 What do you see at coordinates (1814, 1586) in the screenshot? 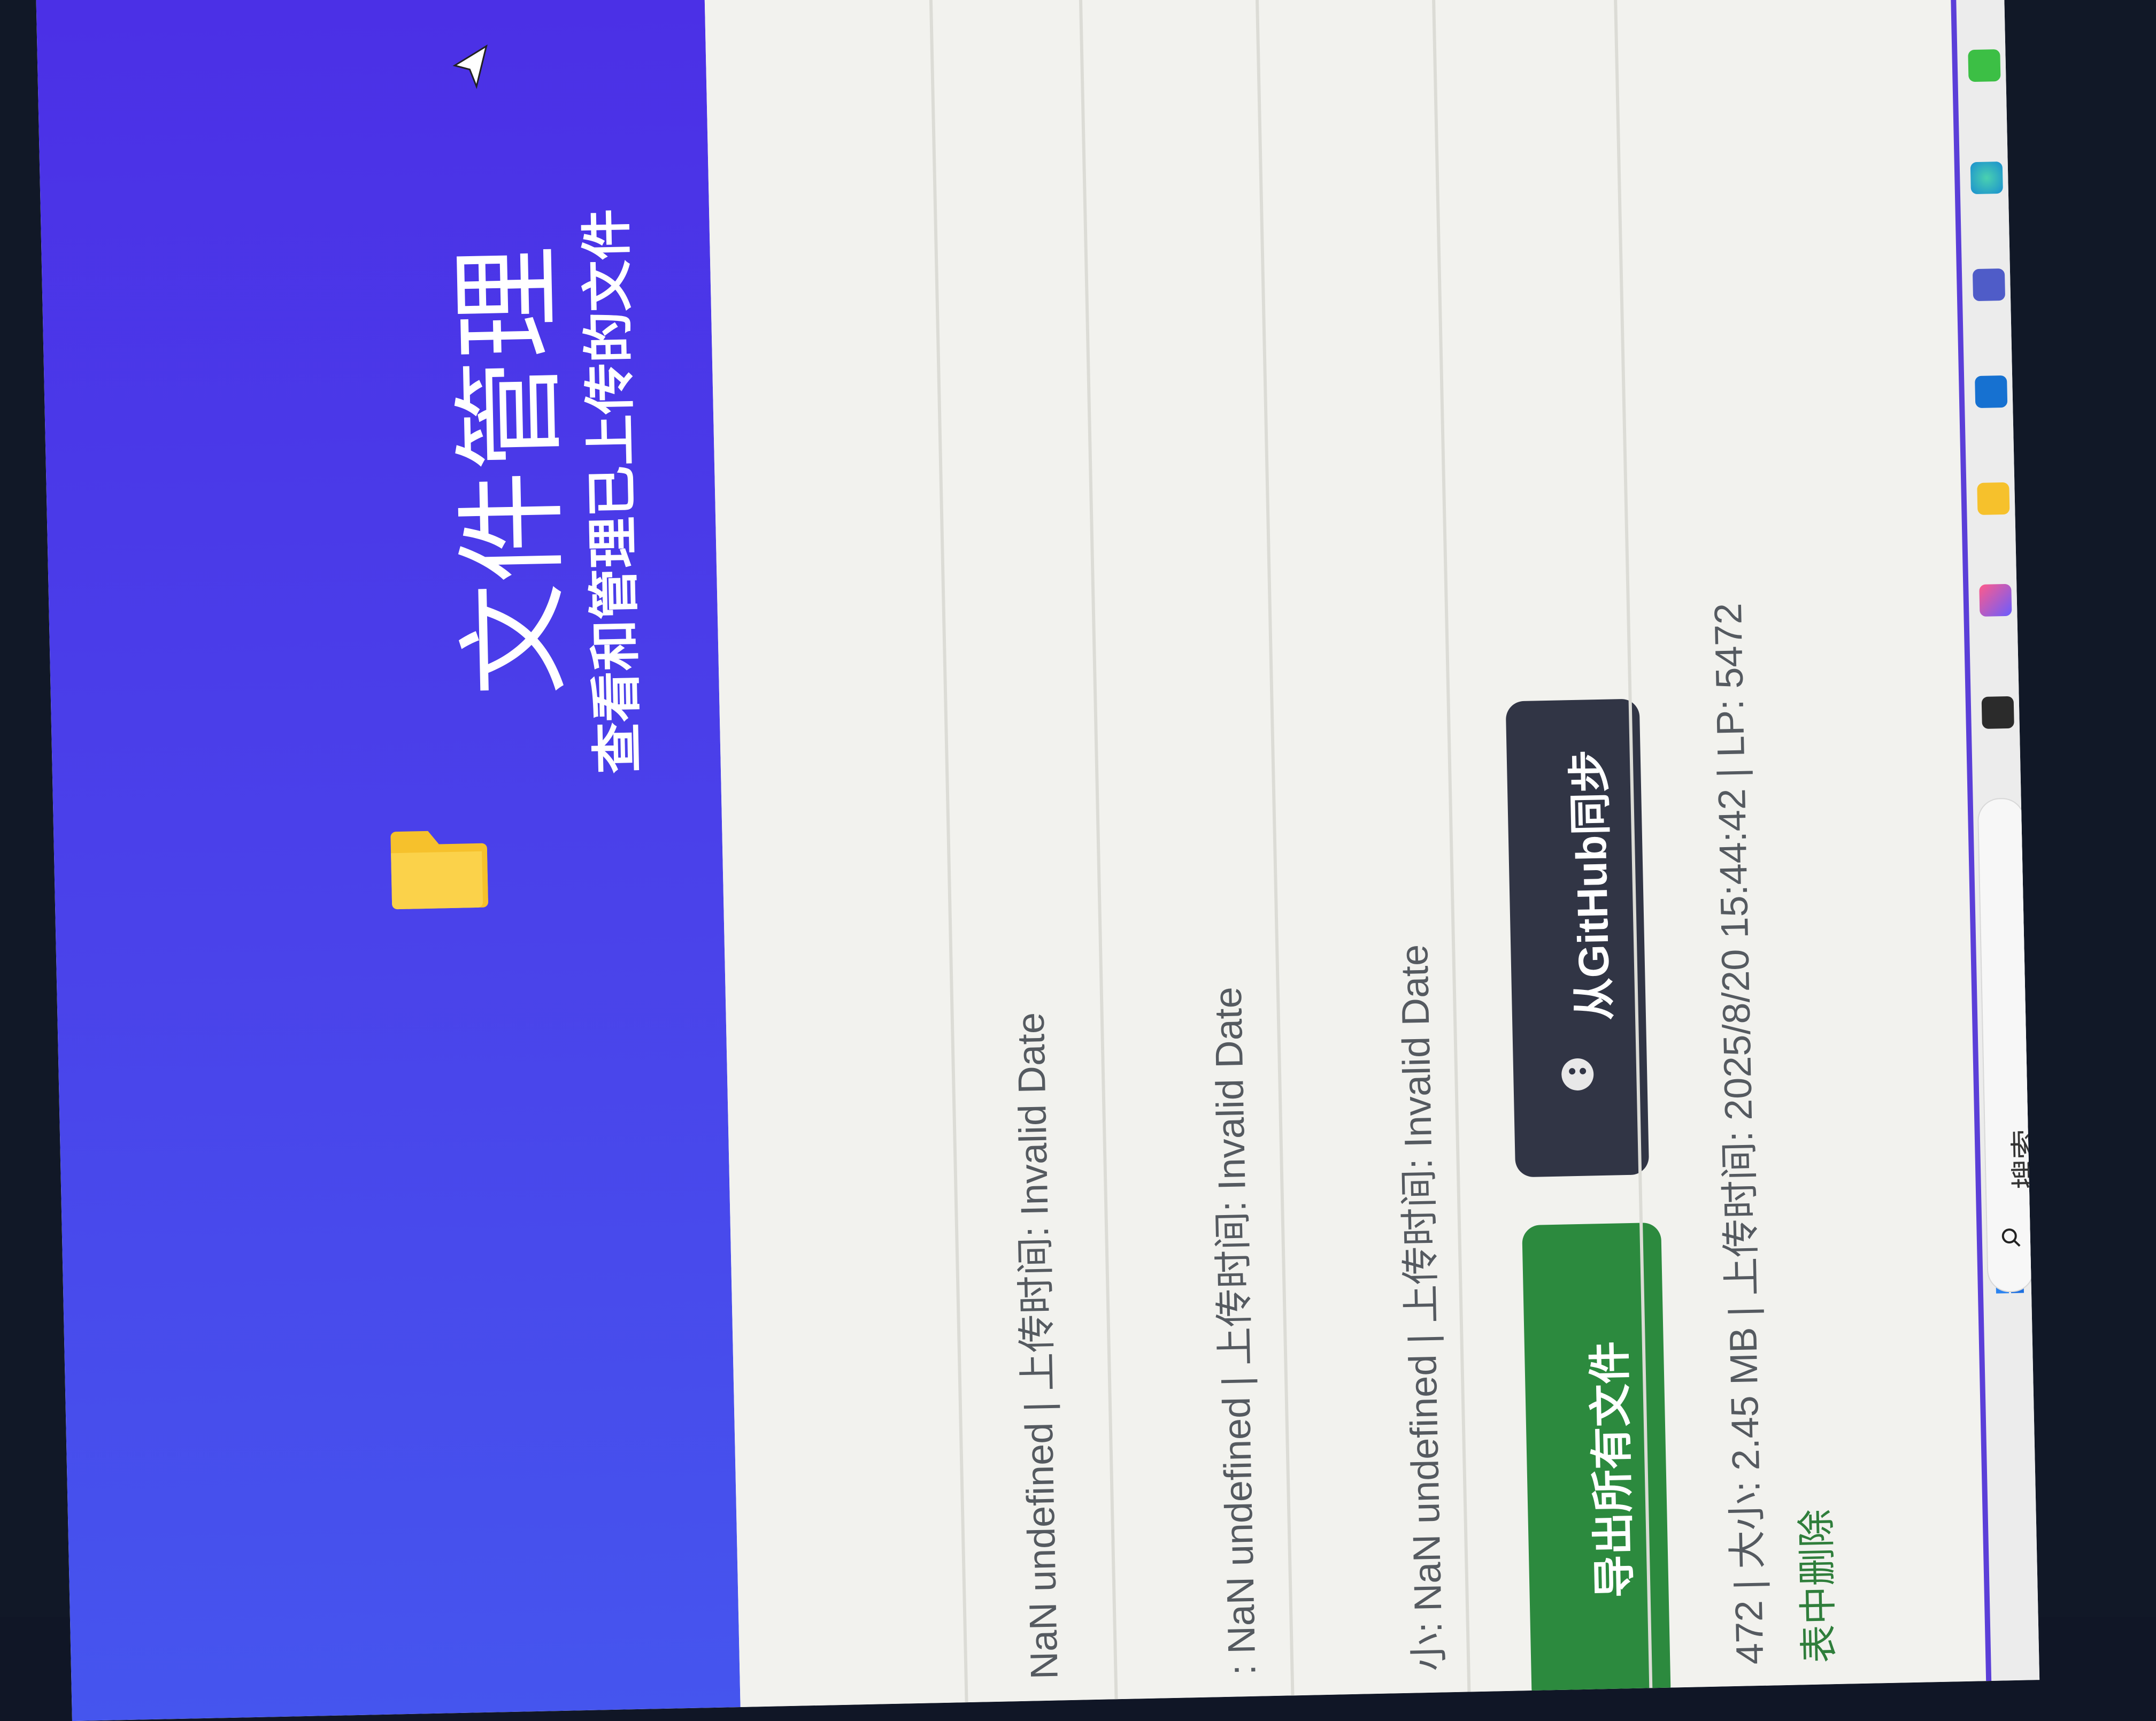
I see `delete-selected-link: 表中删除` at bounding box center [1814, 1586].